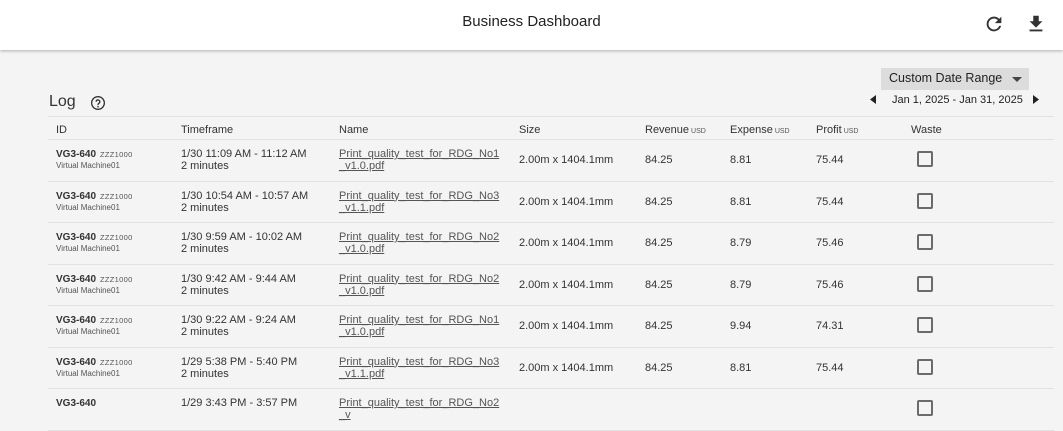  I want to click on log-section-title: Log, so click(62, 101).